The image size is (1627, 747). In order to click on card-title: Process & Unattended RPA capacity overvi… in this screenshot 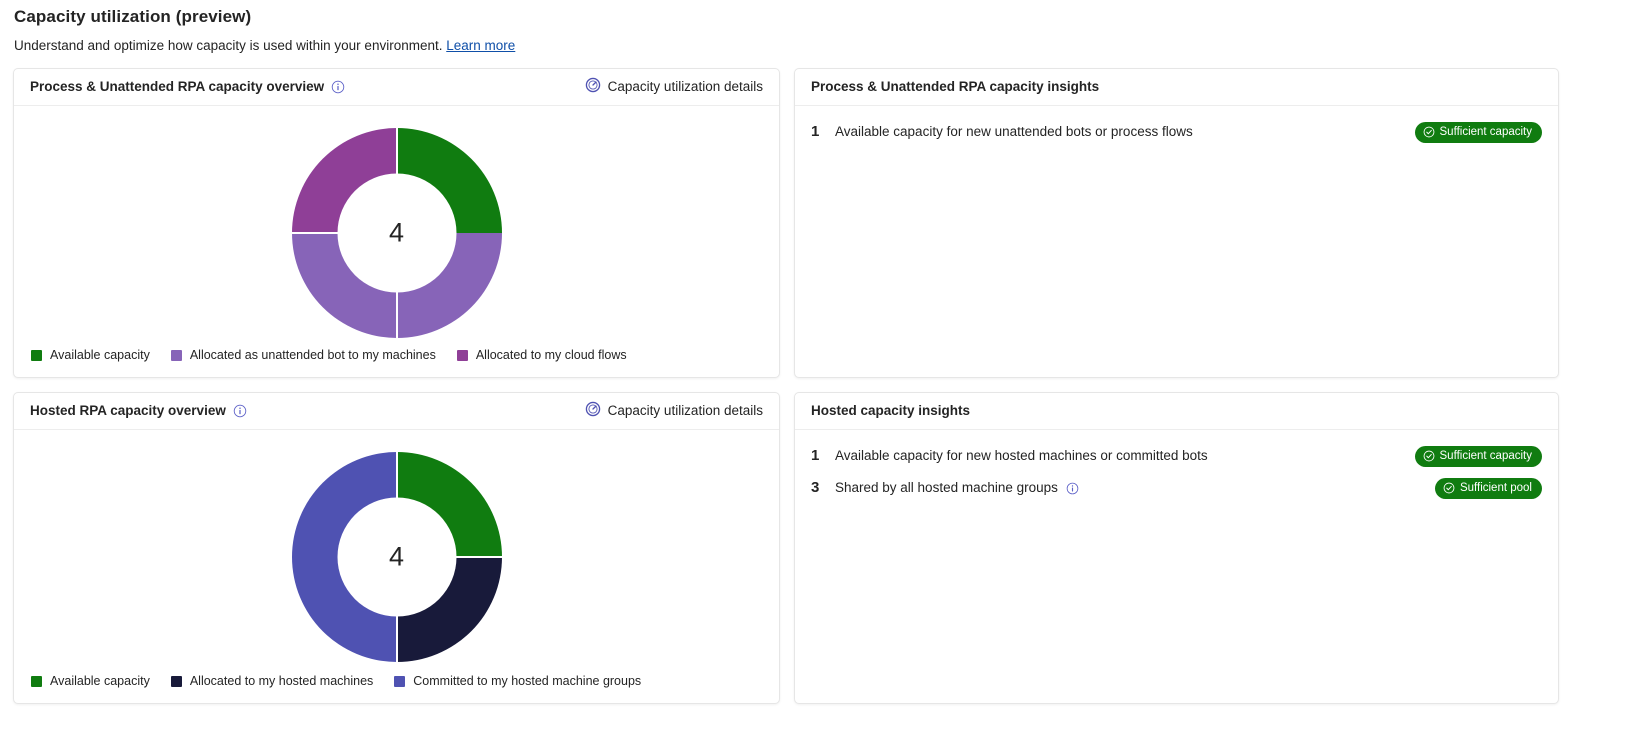, I will do `click(177, 86)`.